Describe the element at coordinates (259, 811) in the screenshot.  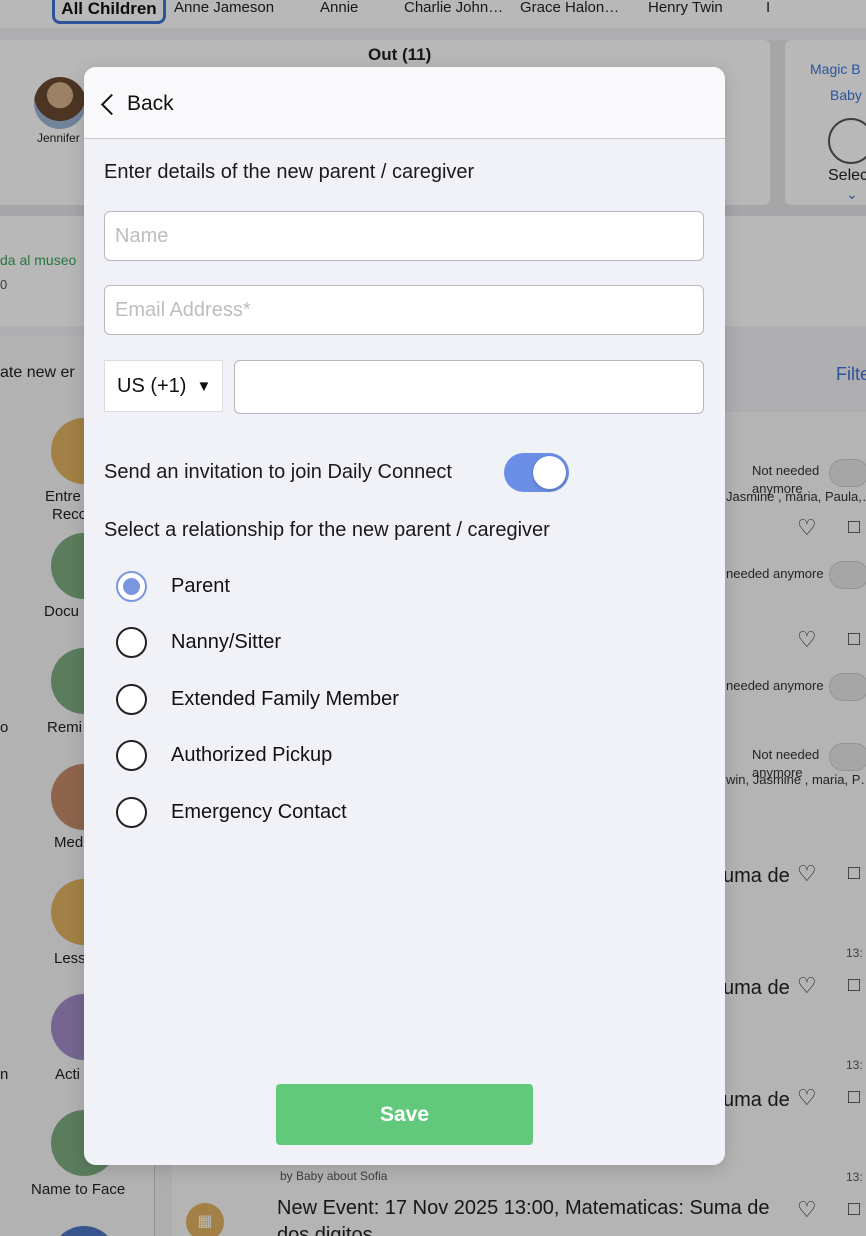
I see `relationship-label: Emergency Contact` at that location.